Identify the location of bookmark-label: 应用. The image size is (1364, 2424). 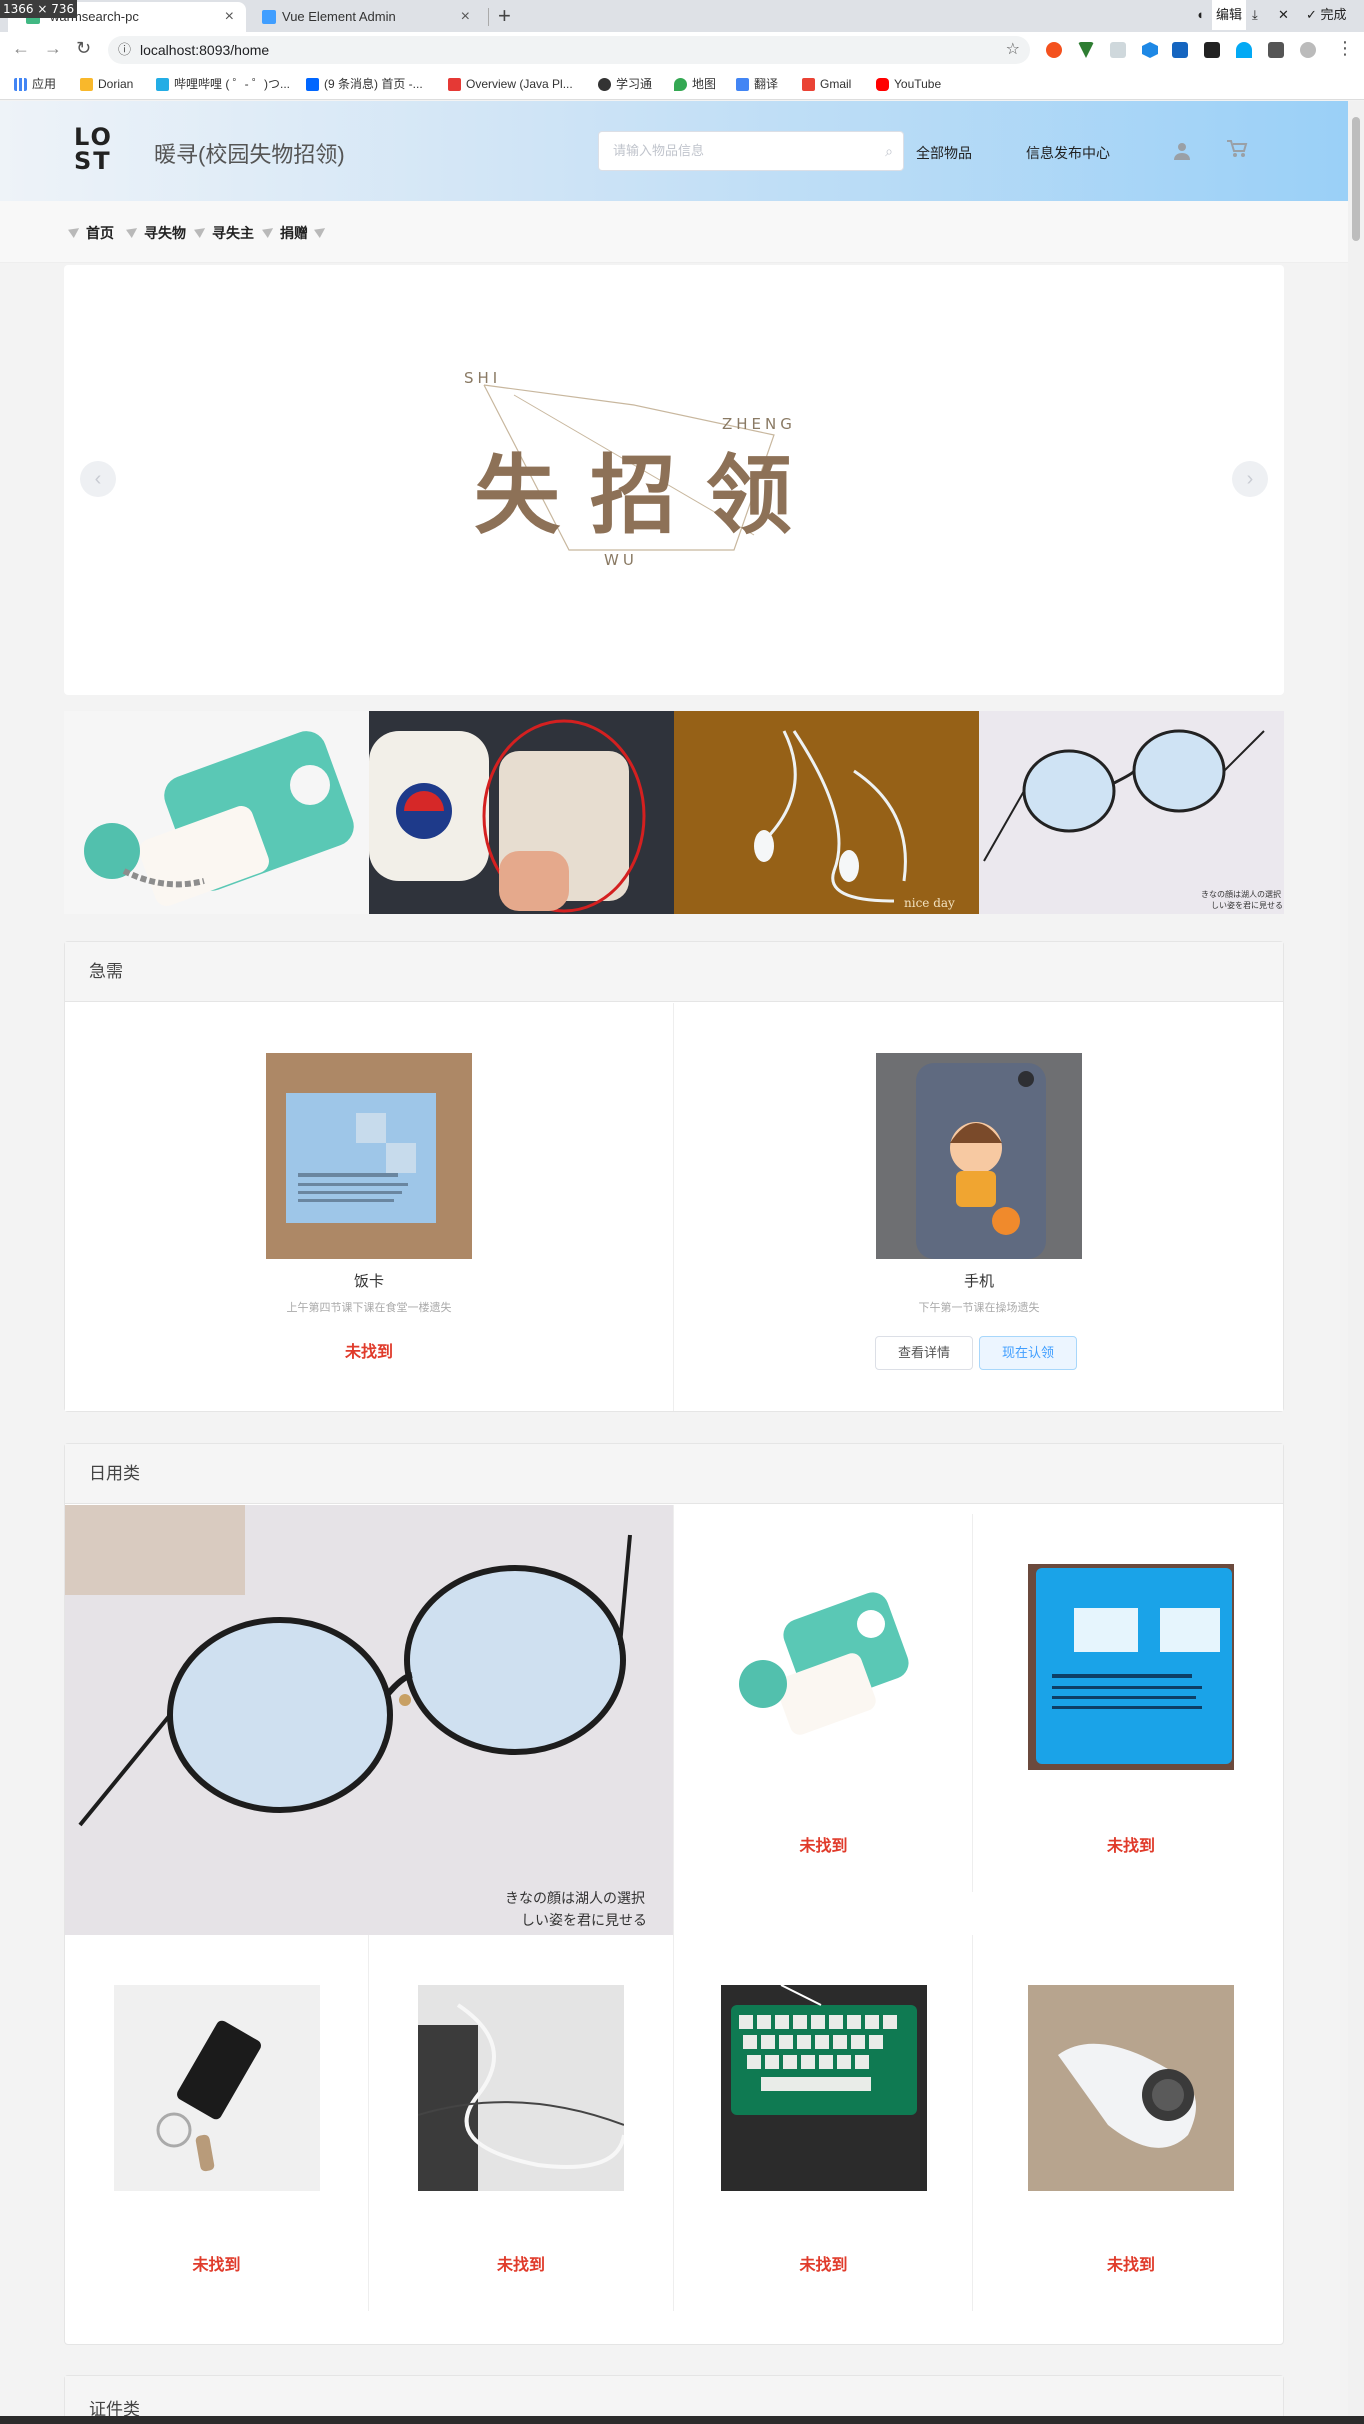
(44, 84).